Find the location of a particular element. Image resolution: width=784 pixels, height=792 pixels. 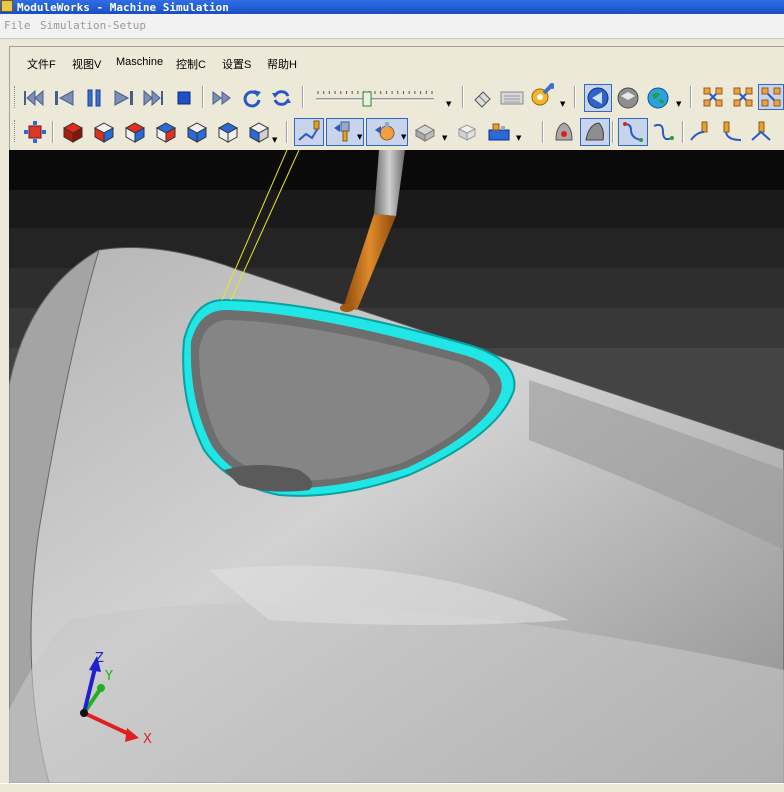

material-button is located at coordinates (595, 132).